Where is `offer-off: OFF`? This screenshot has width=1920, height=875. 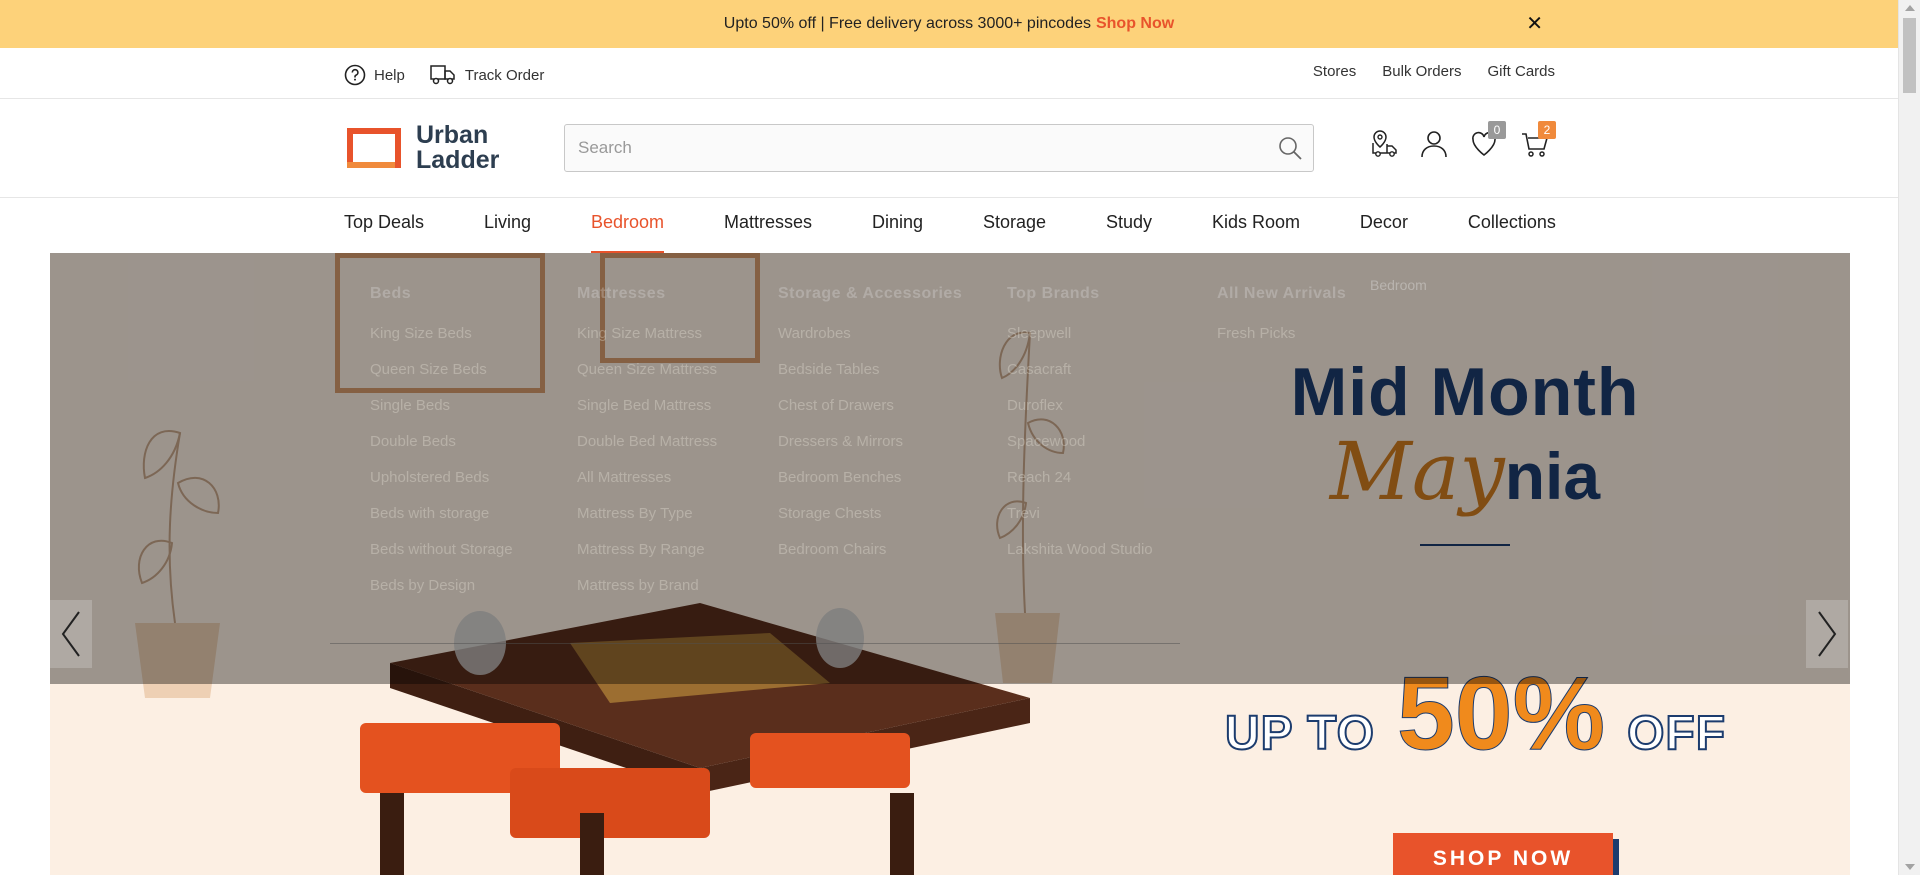
offer-off: OFF is located at coordinates (1676, 733).